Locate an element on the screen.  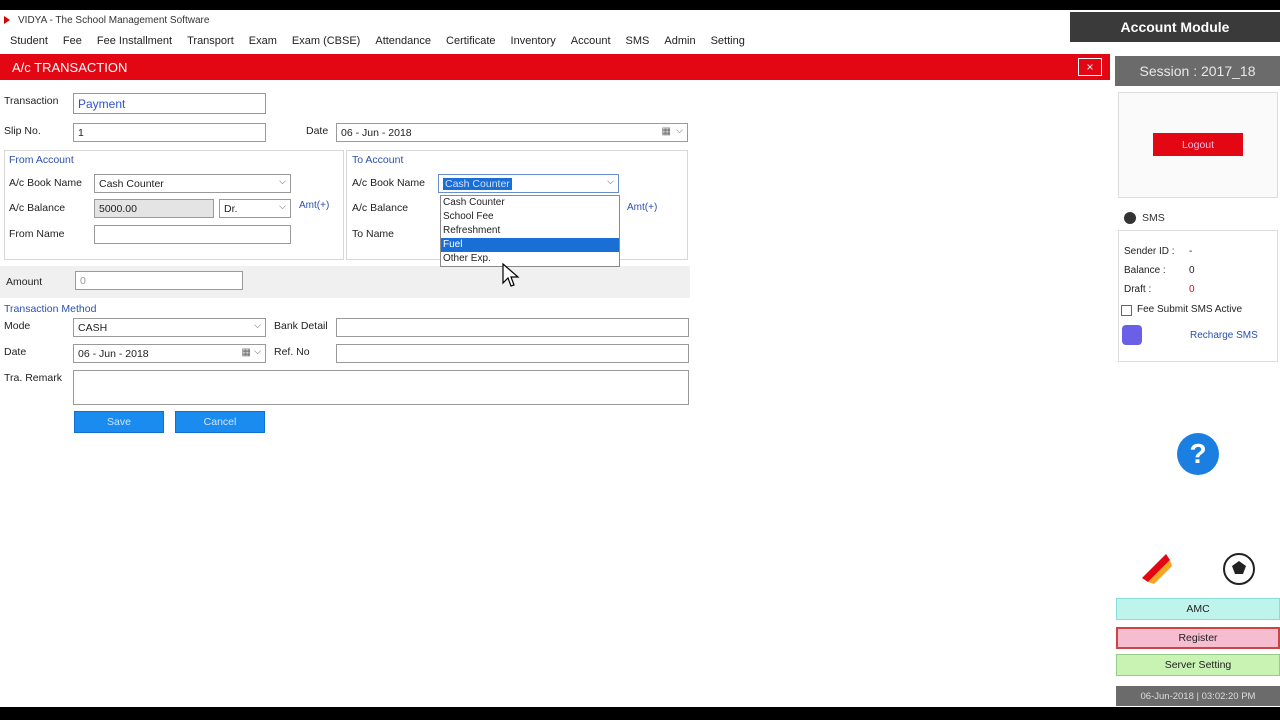
fee-submit-checkbox is located at coordinates (1126, 310).